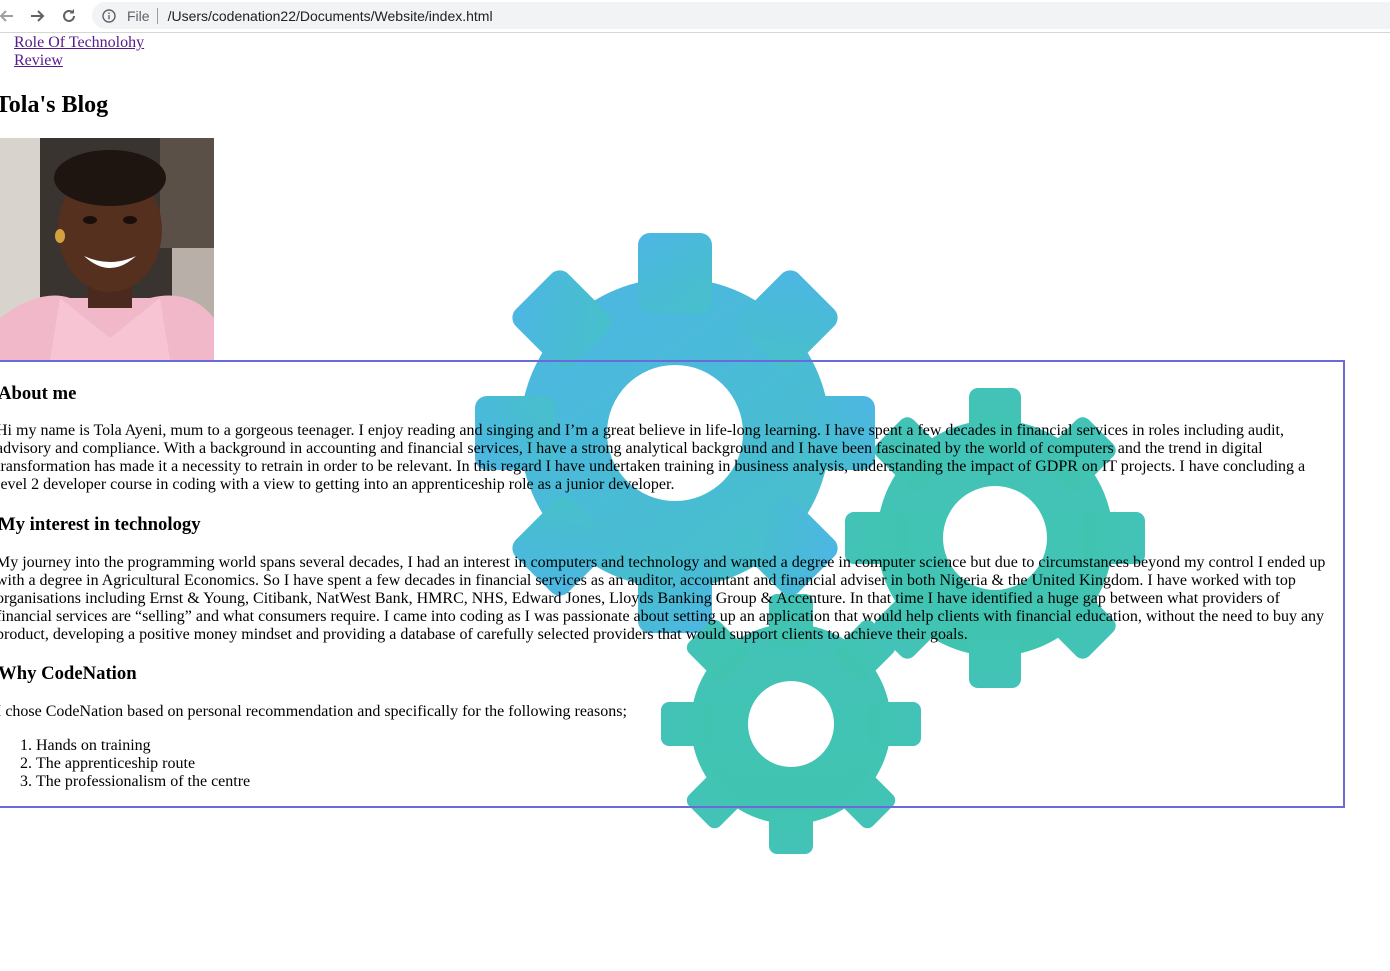  I want to click on info-icon, so click(110, 16).